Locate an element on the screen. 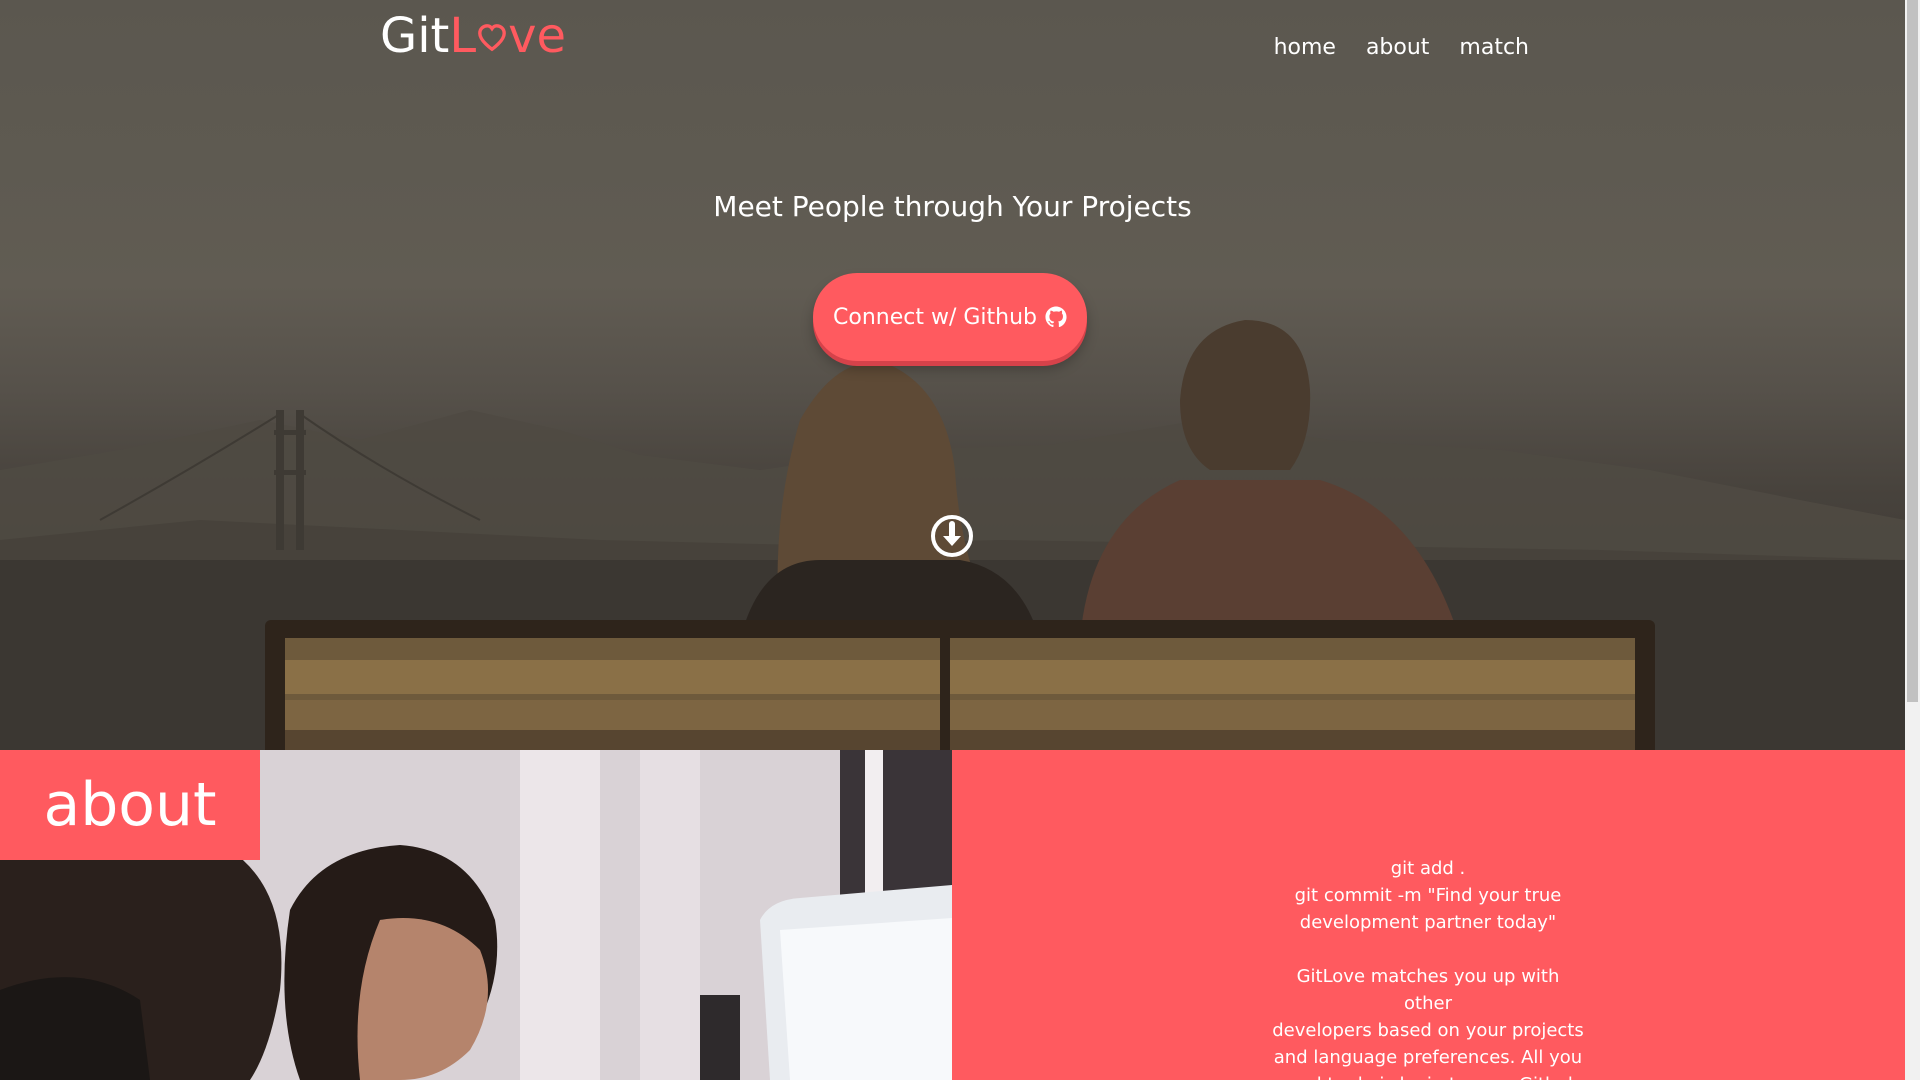  arrow-circle-down-icon is located at coordinates (952, 536).